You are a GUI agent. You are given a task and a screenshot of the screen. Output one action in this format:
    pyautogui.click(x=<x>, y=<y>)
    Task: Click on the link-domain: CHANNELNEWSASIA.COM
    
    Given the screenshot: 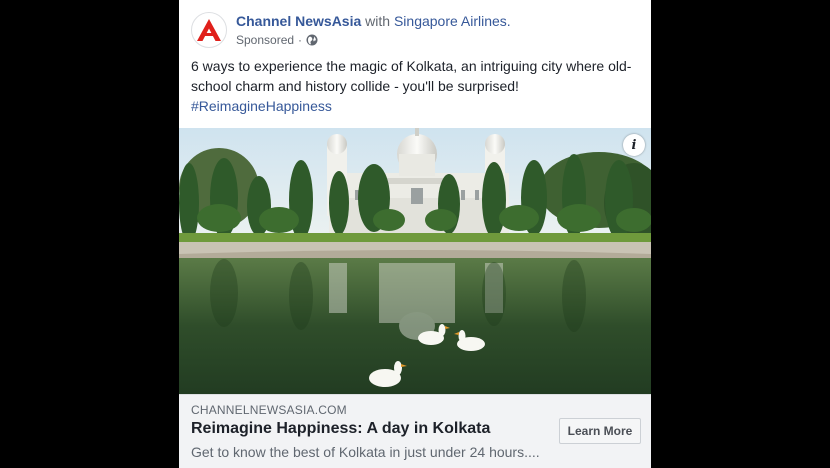 What is the action you would take?
    pyautogui.click(x=269, y=410)
    